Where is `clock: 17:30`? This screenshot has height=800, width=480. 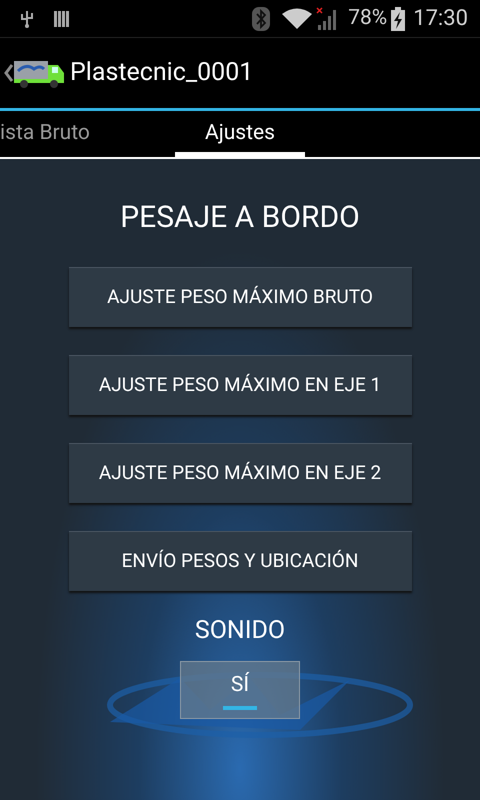 clock: 17:30 is located at coordinates (440, 19).